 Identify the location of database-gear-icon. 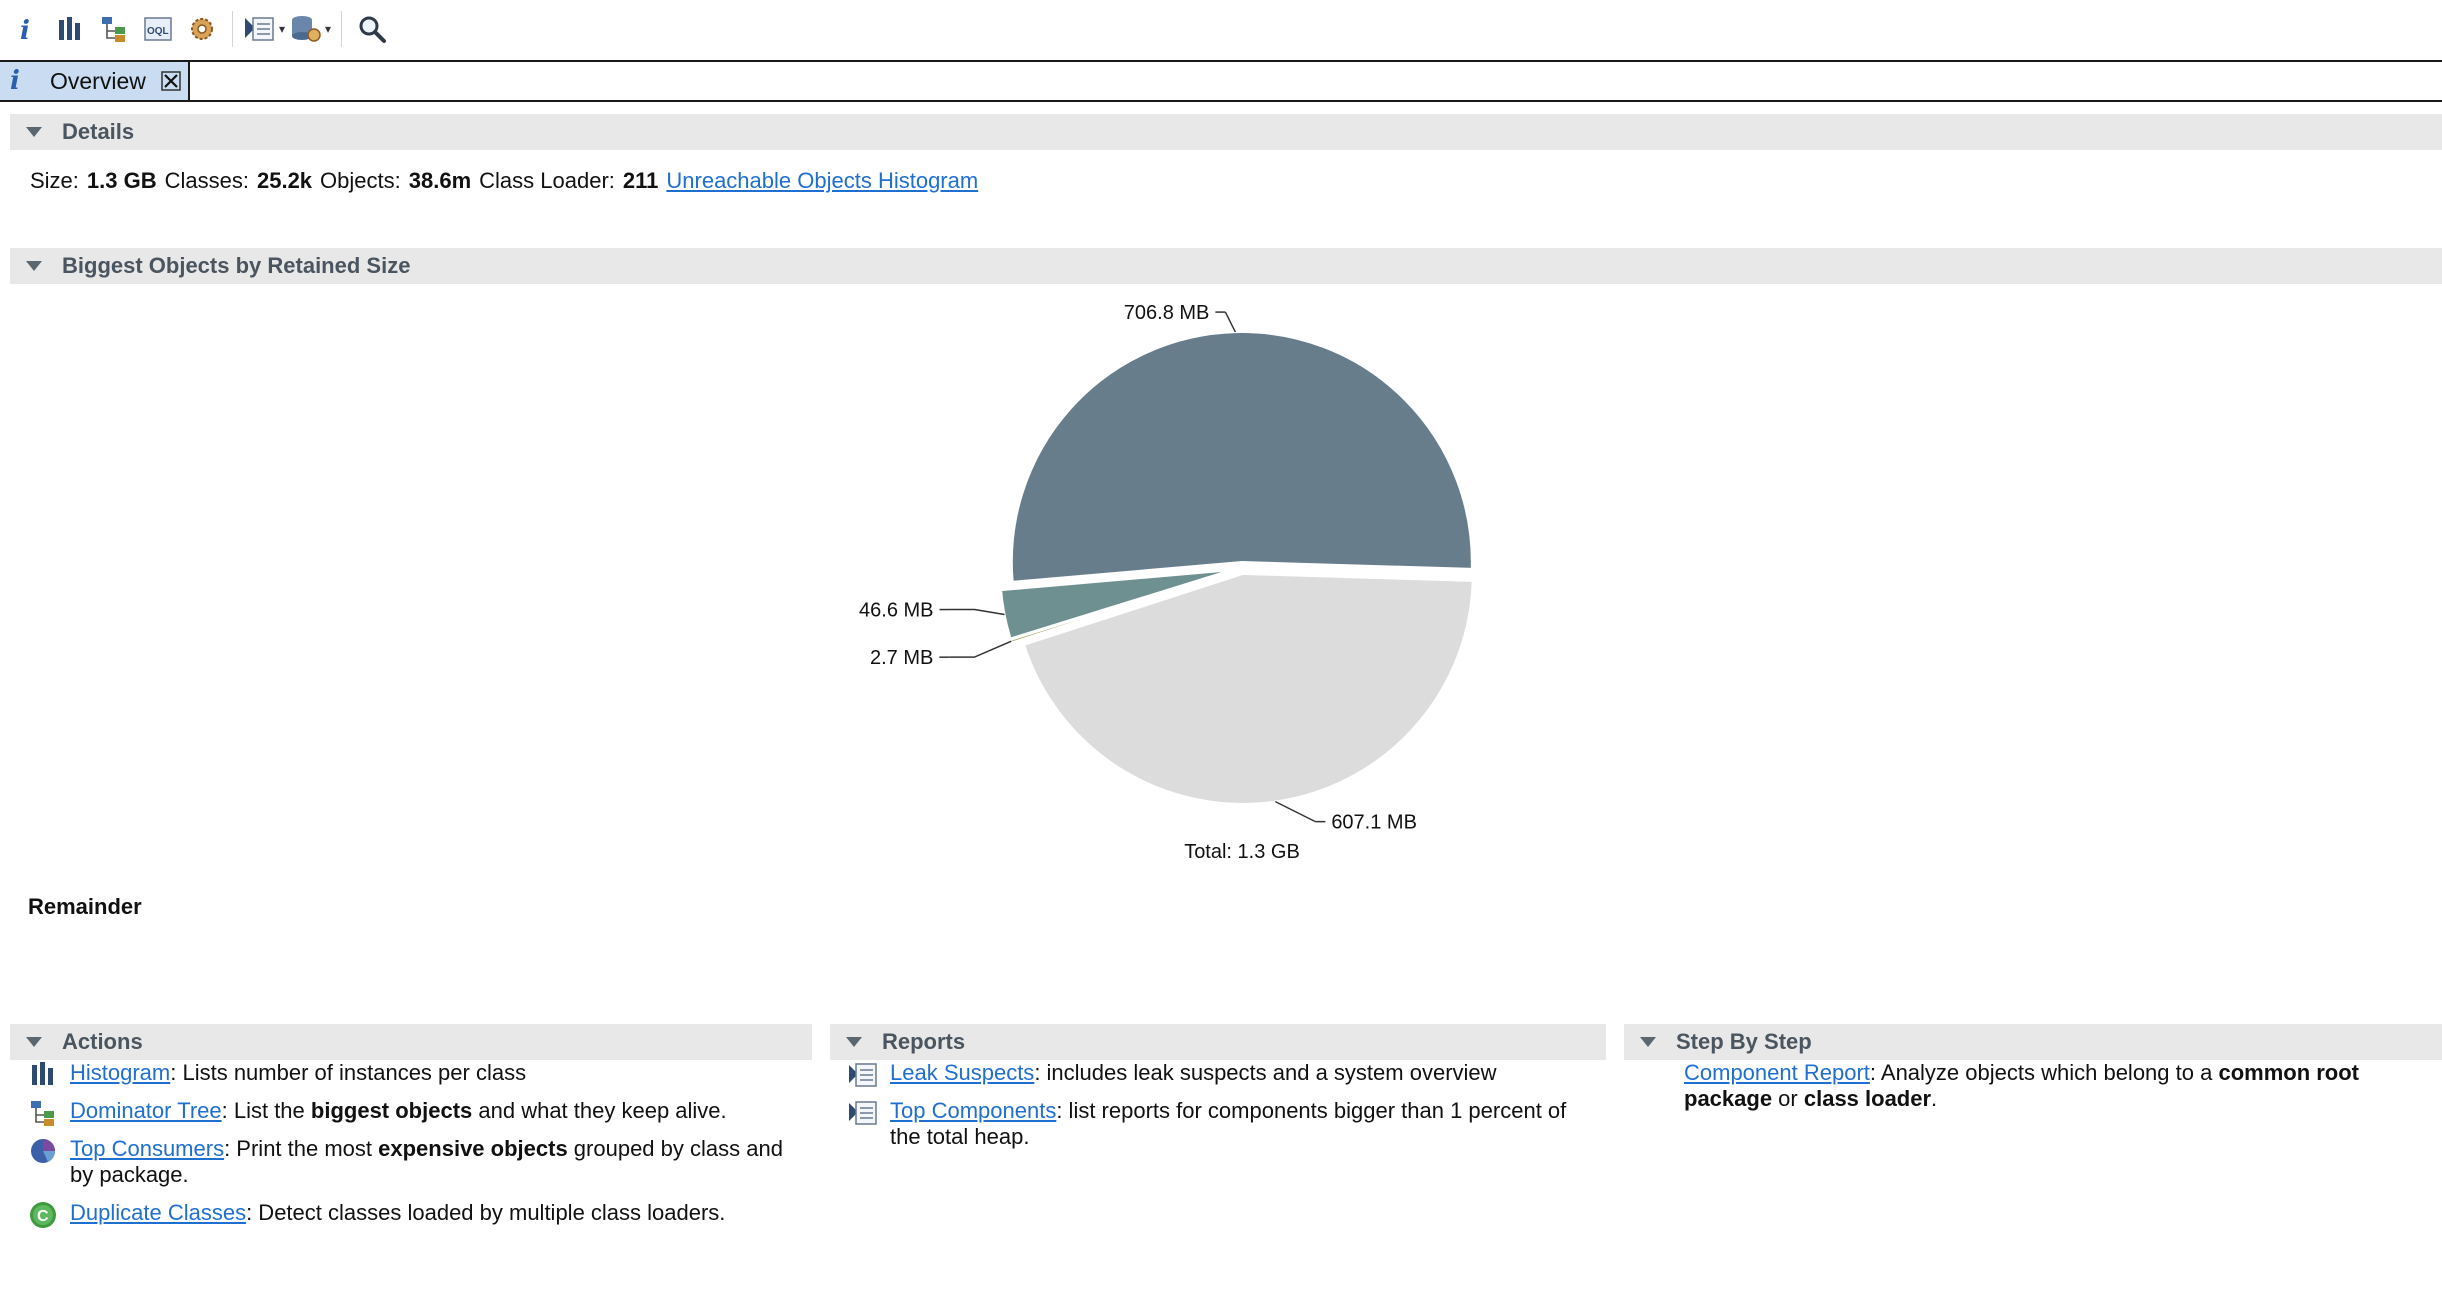
(306, 29).